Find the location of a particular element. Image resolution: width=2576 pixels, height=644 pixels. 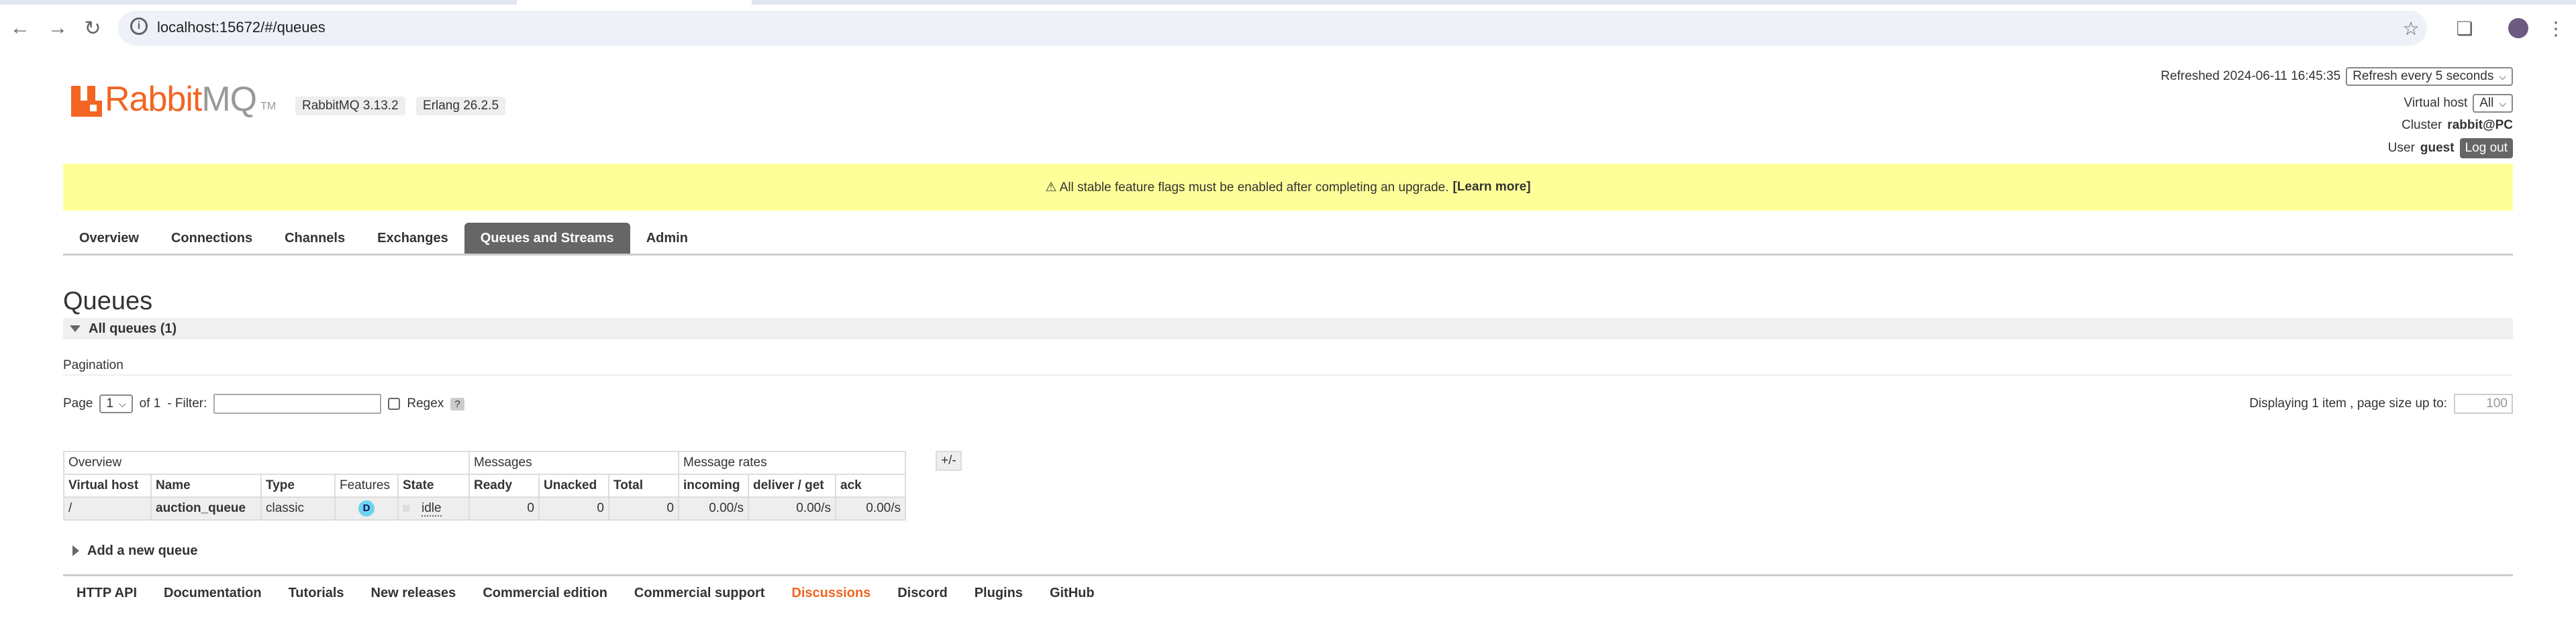

back-icon: ← is located at coordinates (20, 28).